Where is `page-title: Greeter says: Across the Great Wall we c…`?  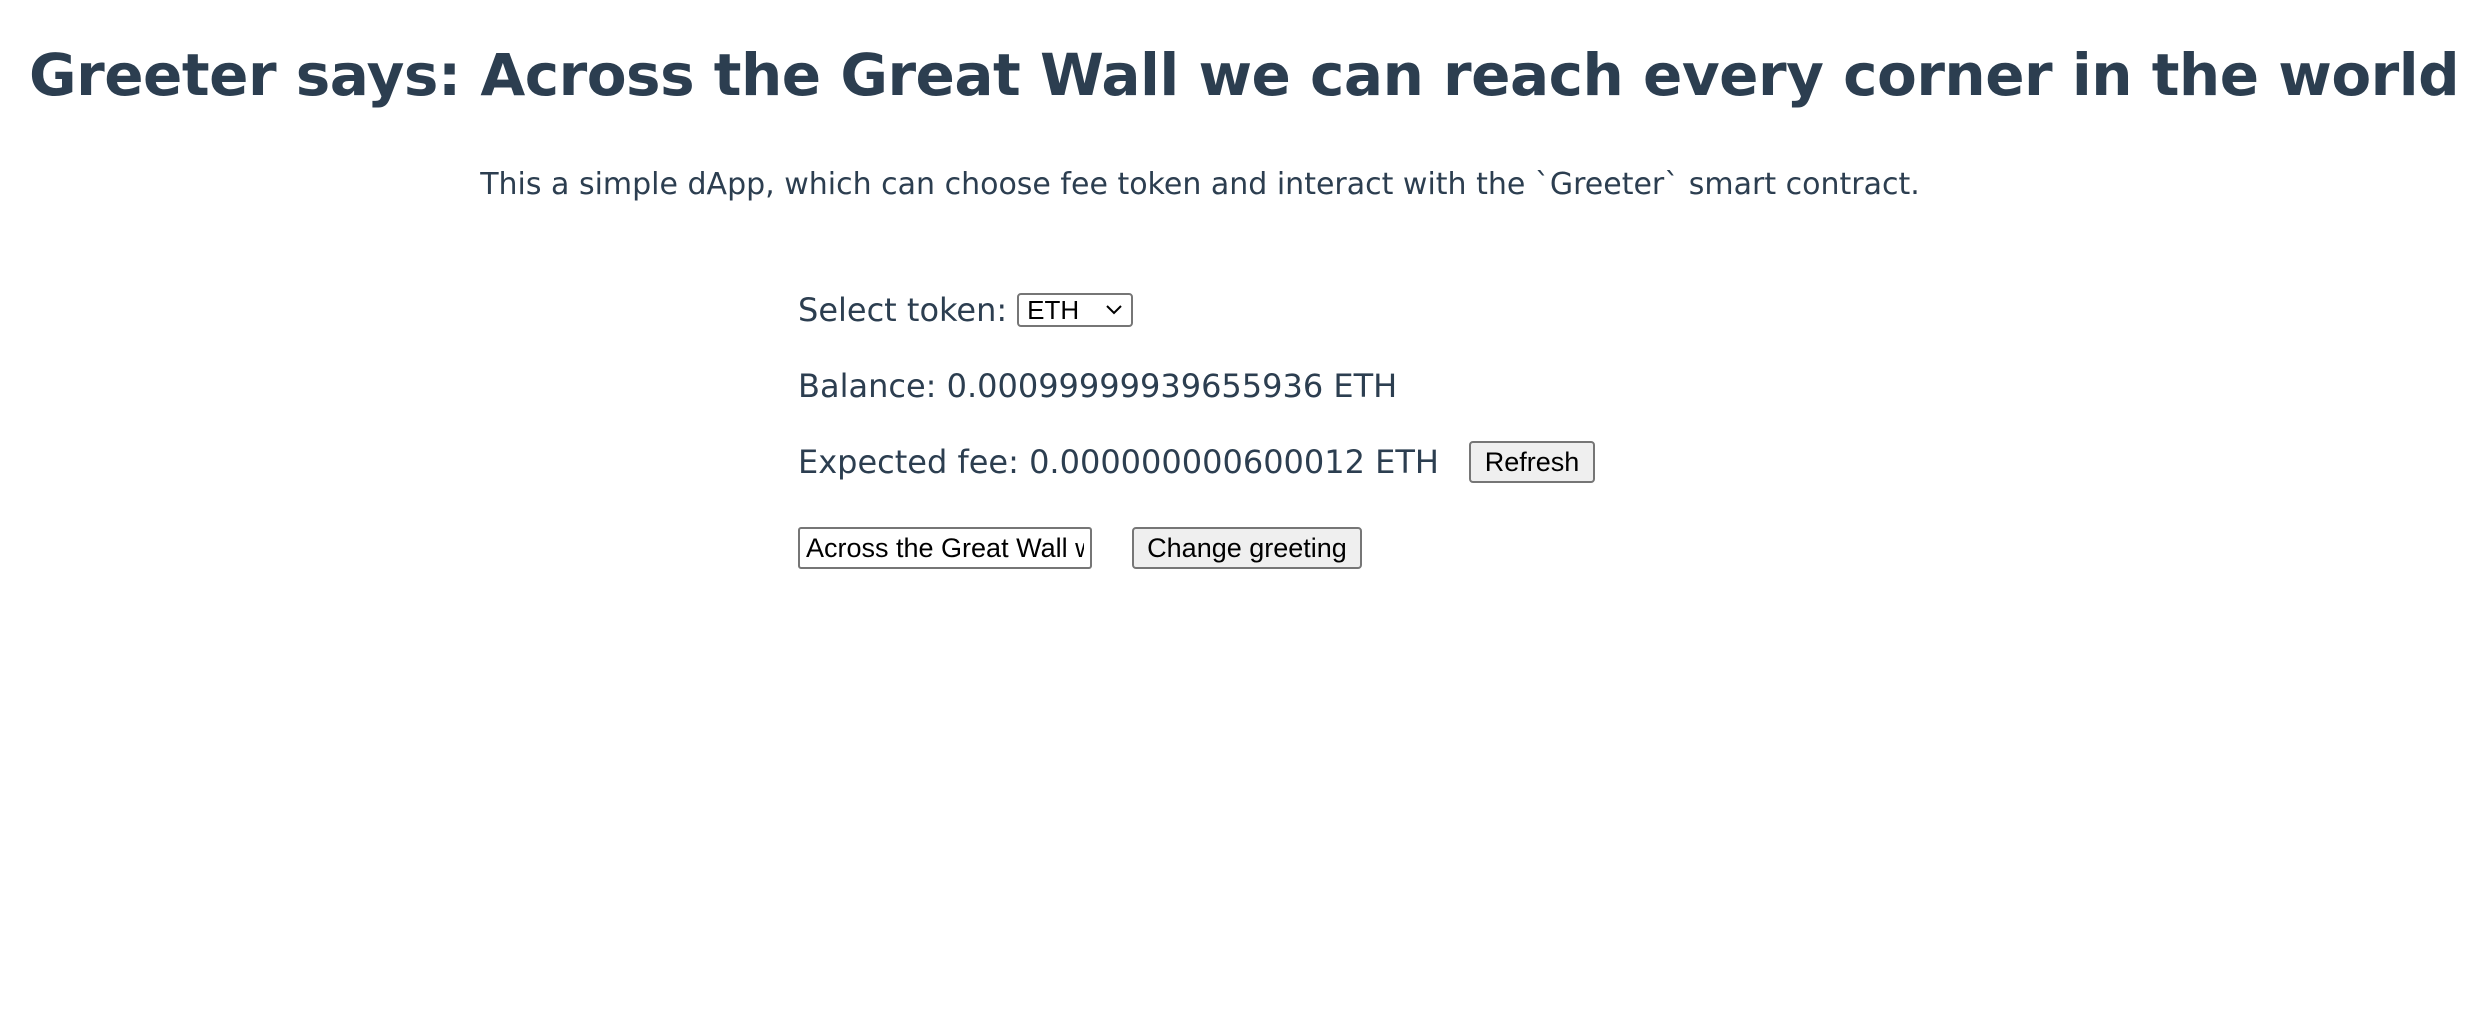 page-title: Greeter says: Across the Great Wall we c… is located at coordinates (1247, 75).